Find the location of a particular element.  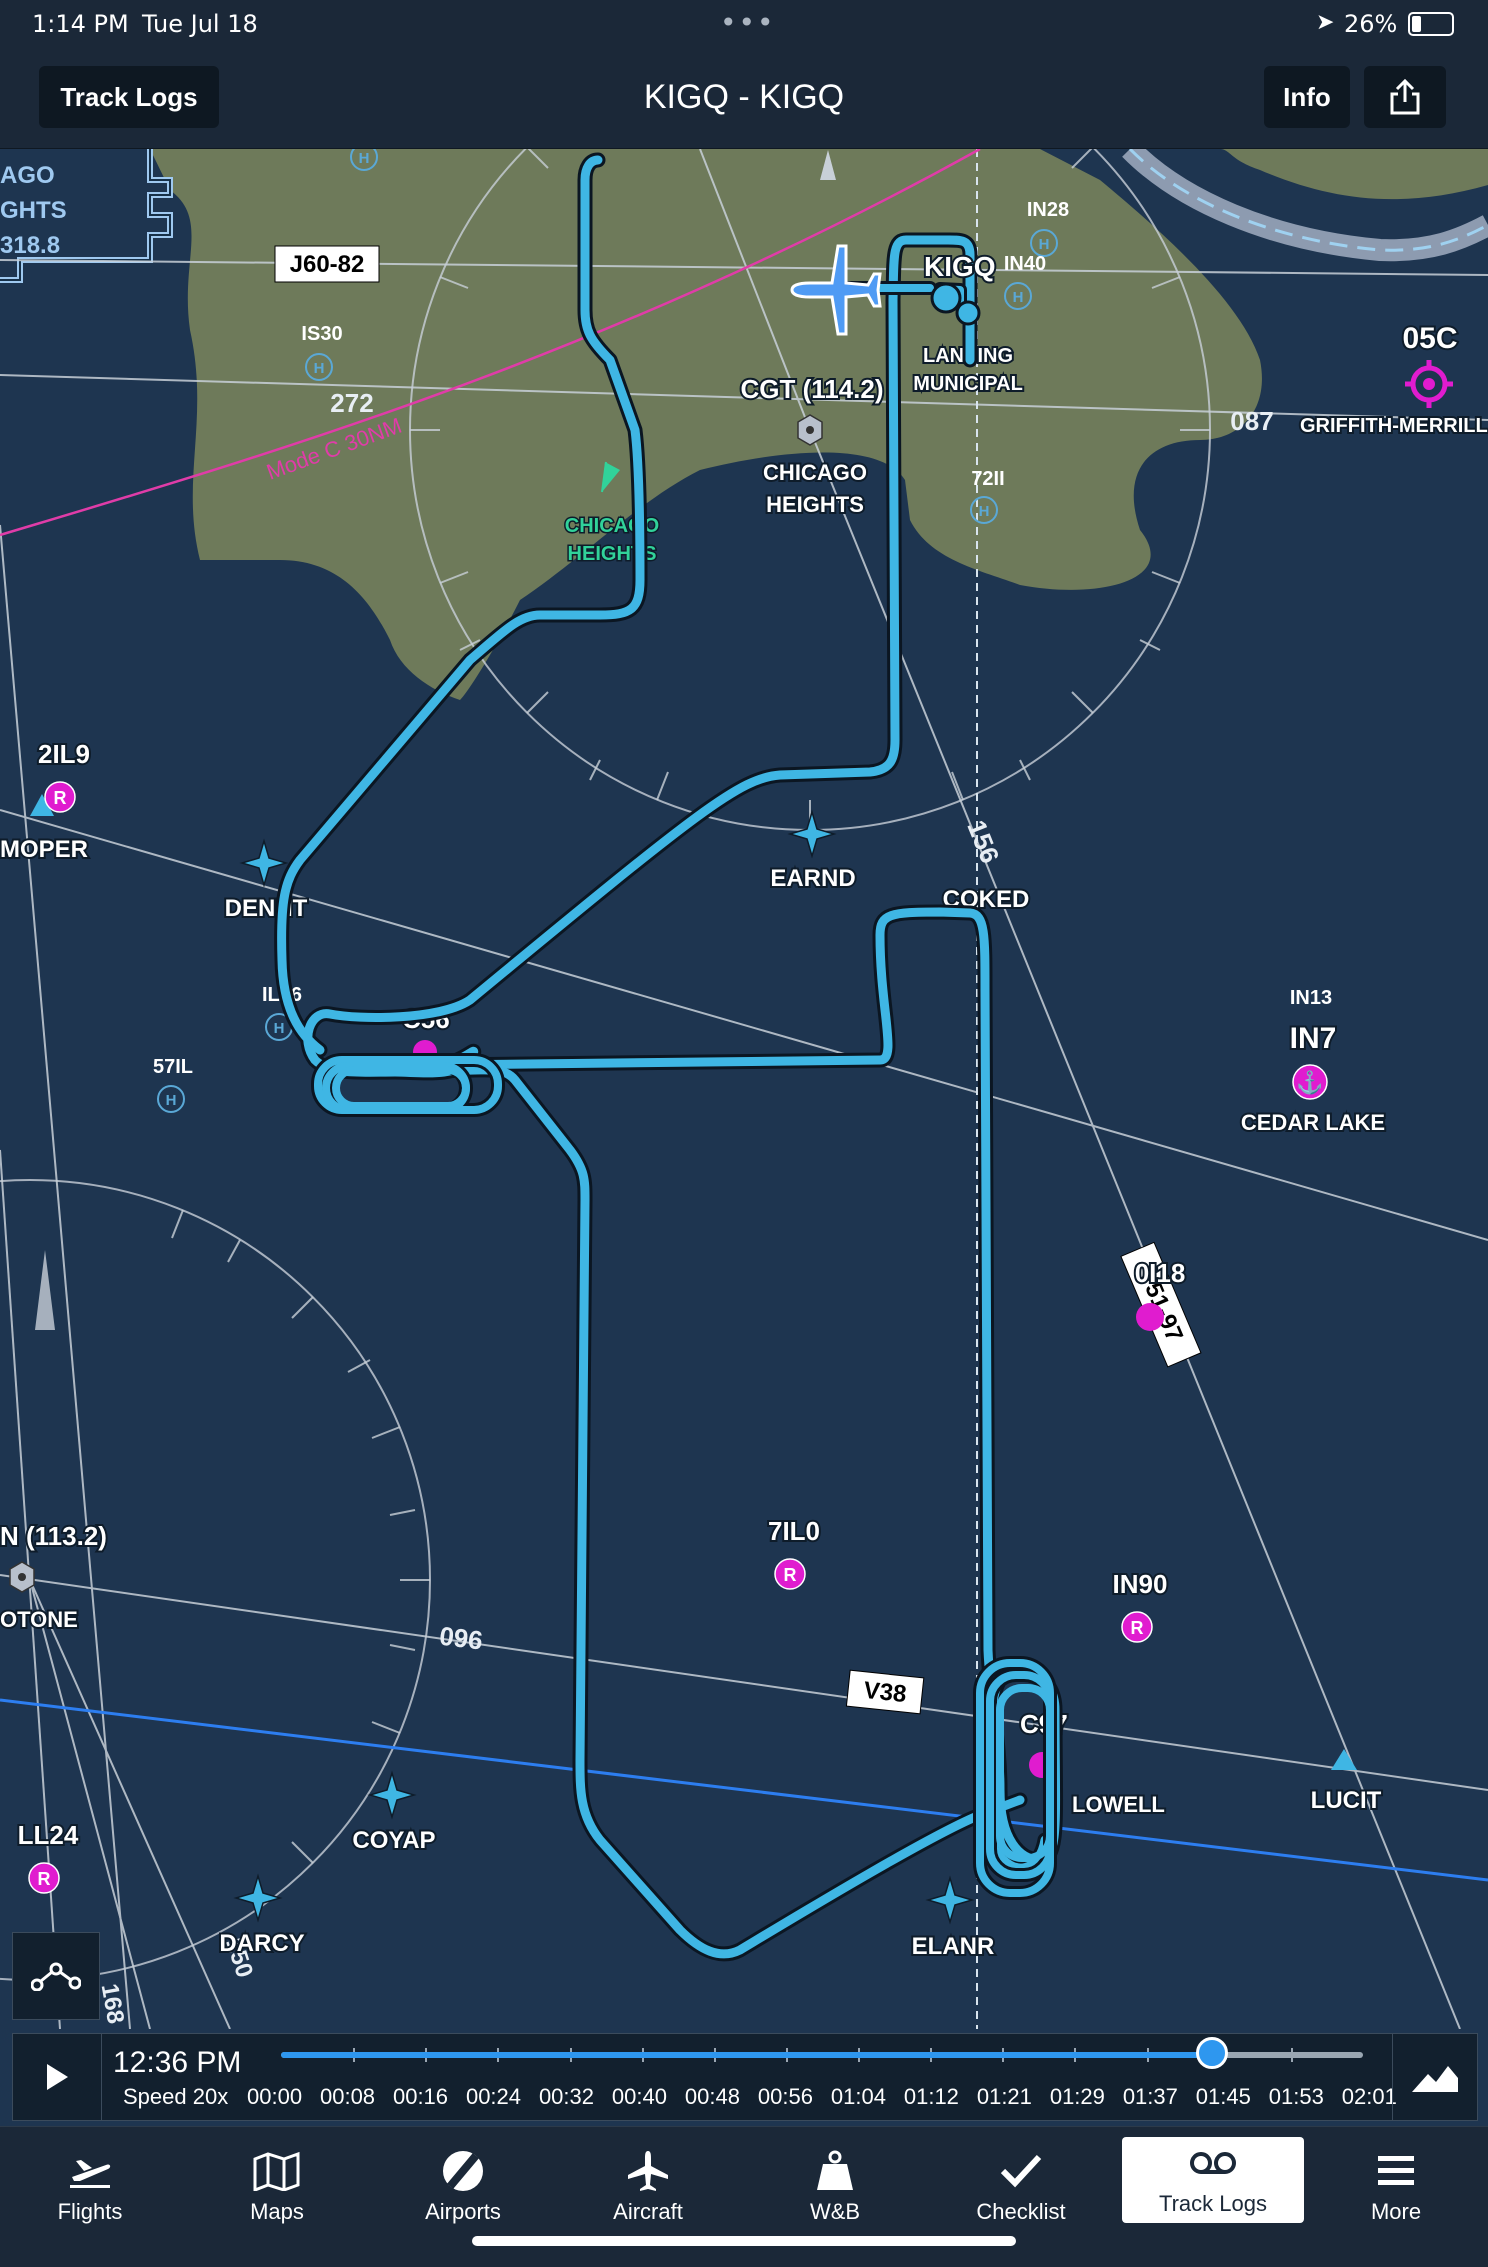

elevation-profile-icon is located at coordinates (1435, 2079).